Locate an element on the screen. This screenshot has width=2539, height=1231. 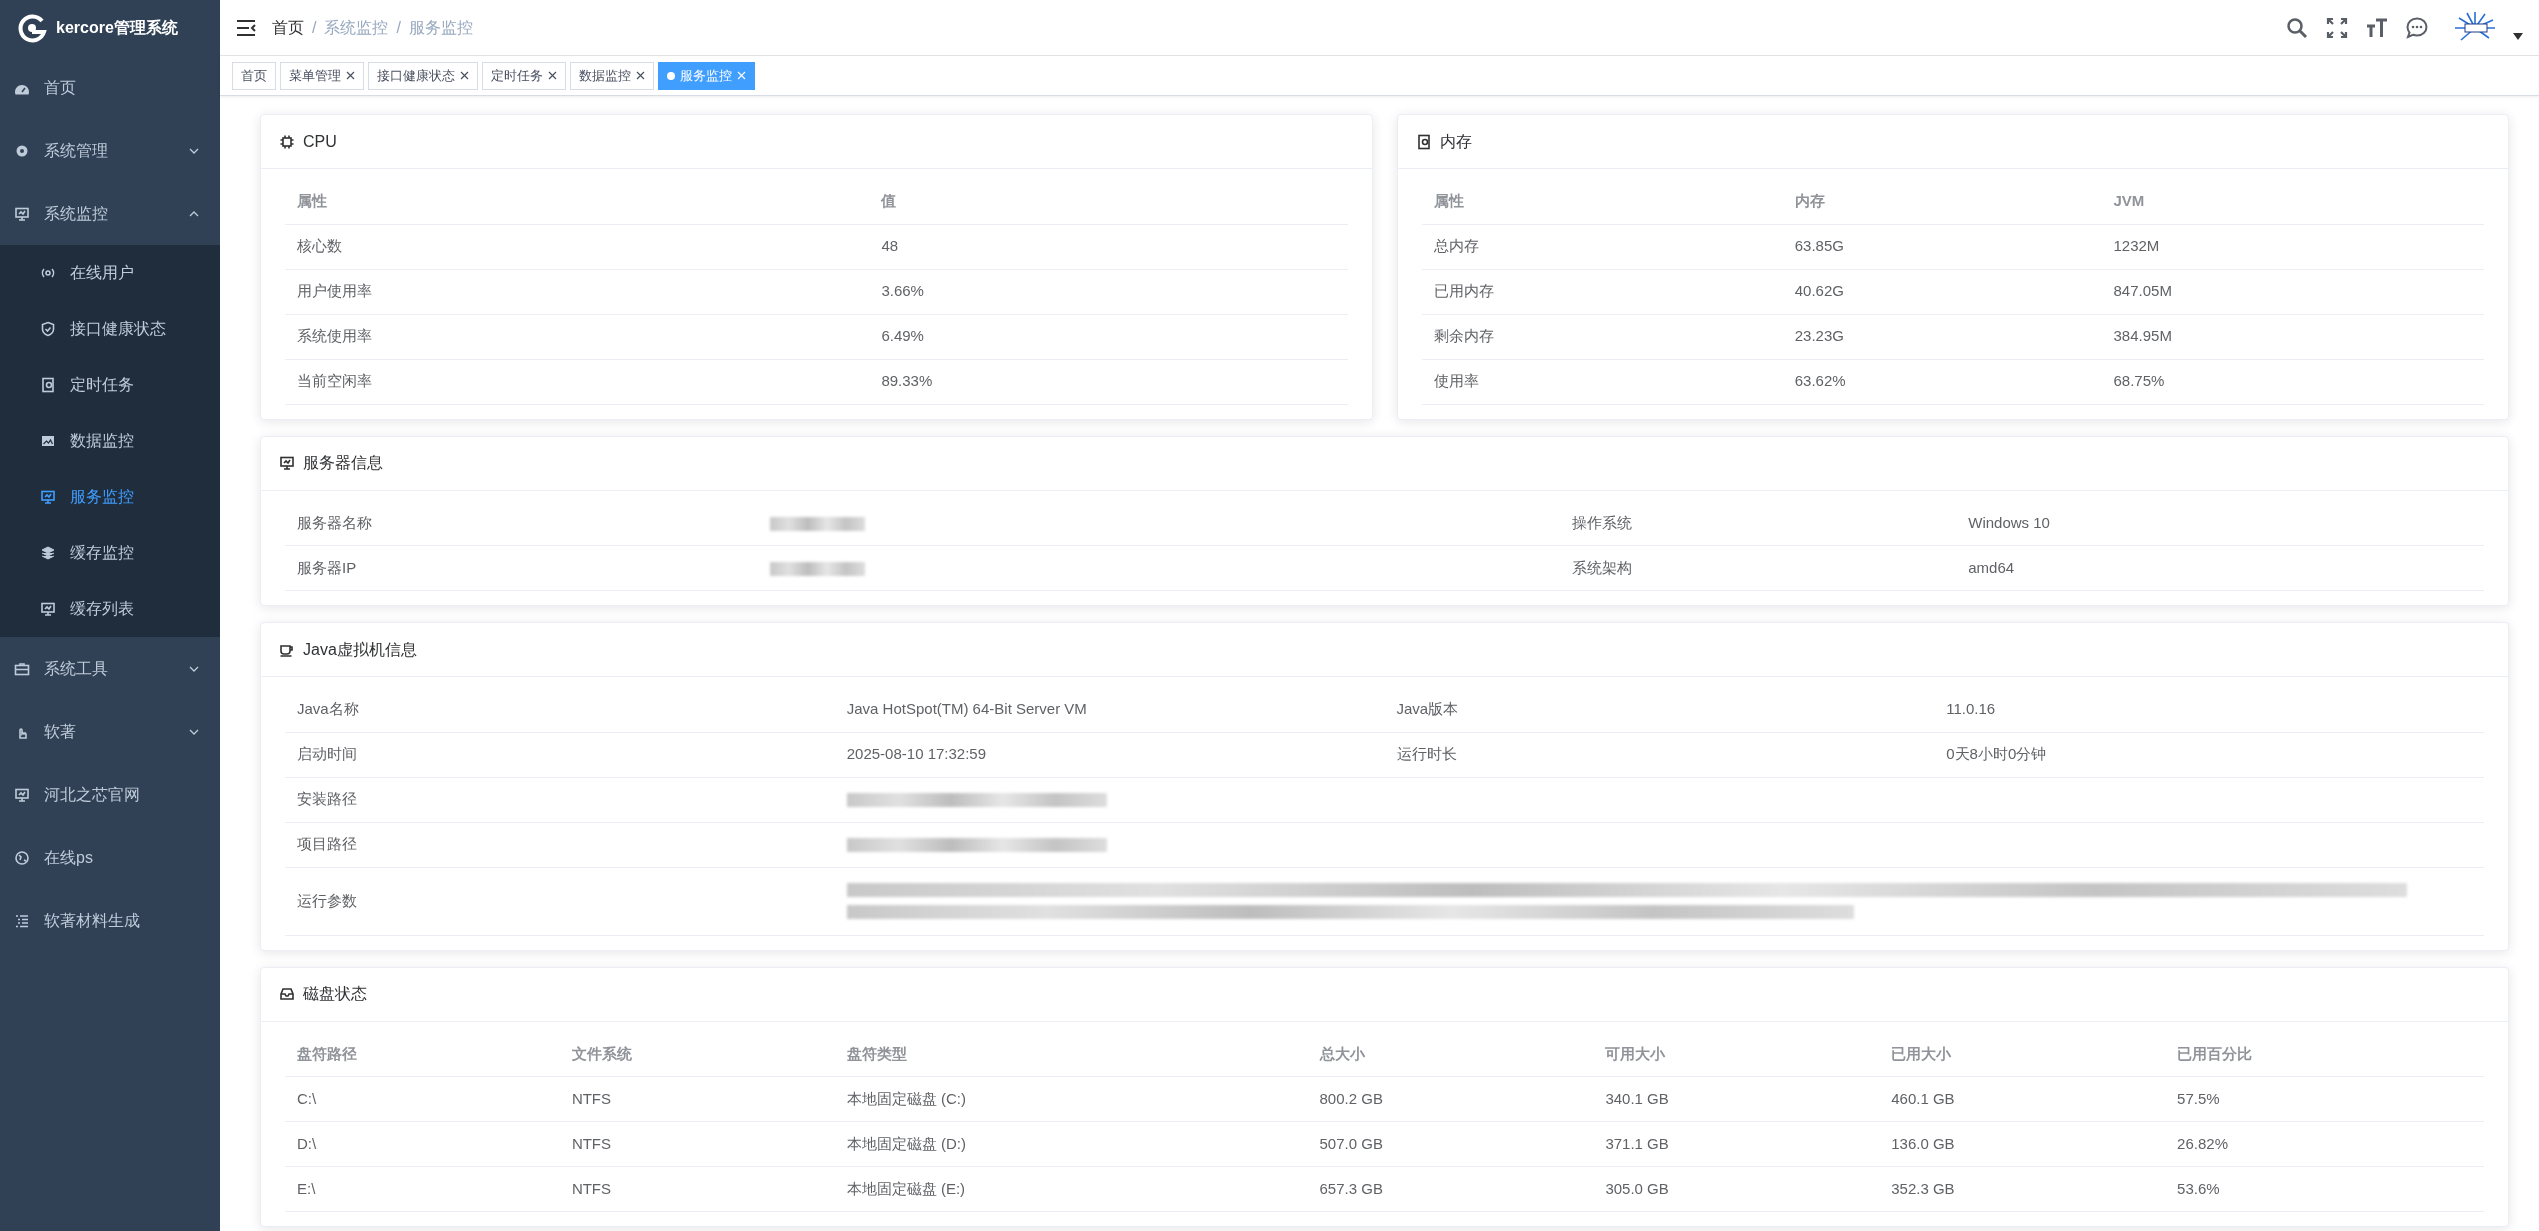
table-cell: 136.0 GB is located at coordinates (1923, 1143).